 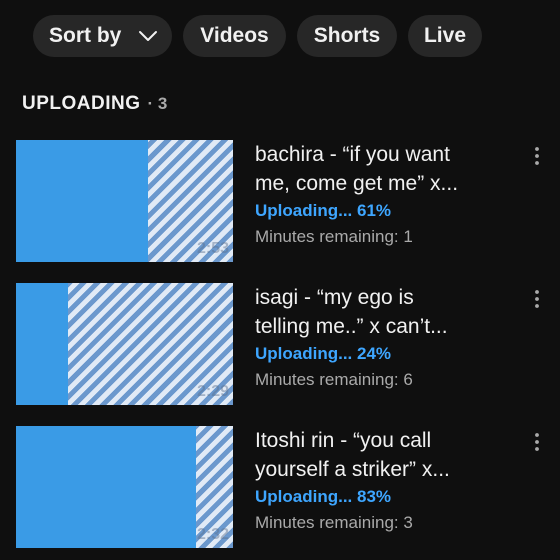 I want to click on section-count: · 3, so click(x=157, y=103).